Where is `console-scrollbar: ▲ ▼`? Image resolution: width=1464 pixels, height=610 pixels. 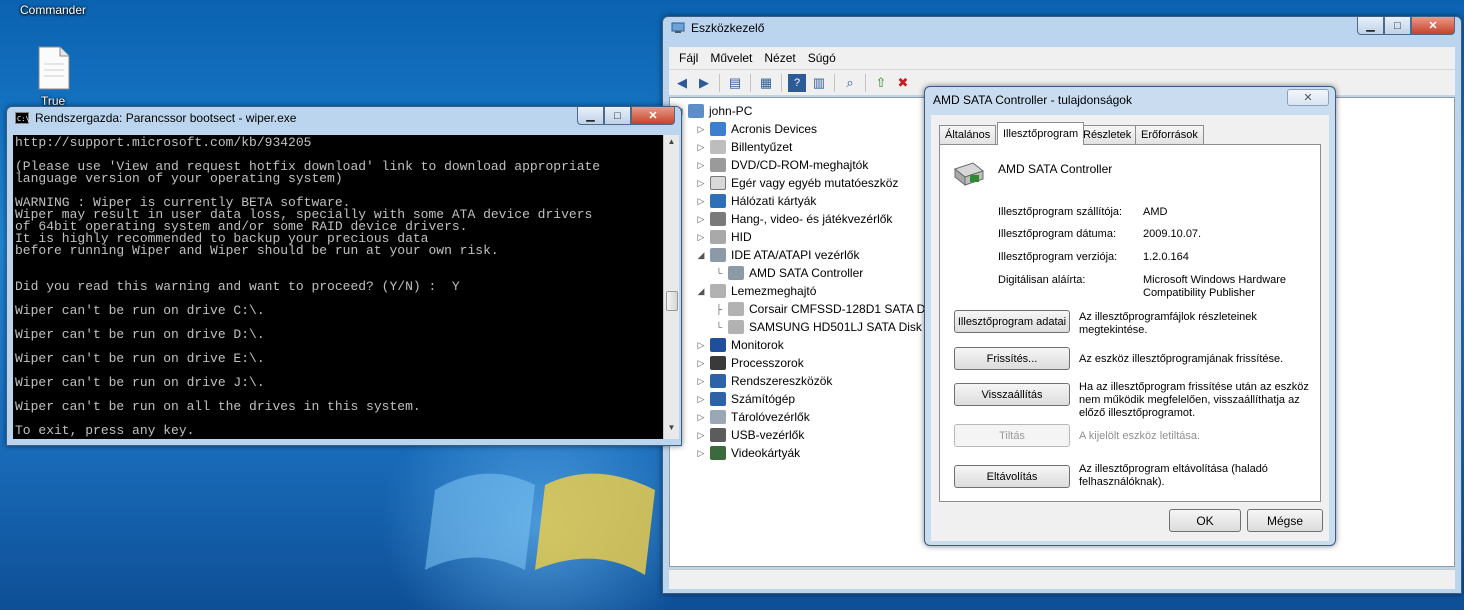 console-scrollbar: ▲ ▼ is located at coordinates (671, 287).